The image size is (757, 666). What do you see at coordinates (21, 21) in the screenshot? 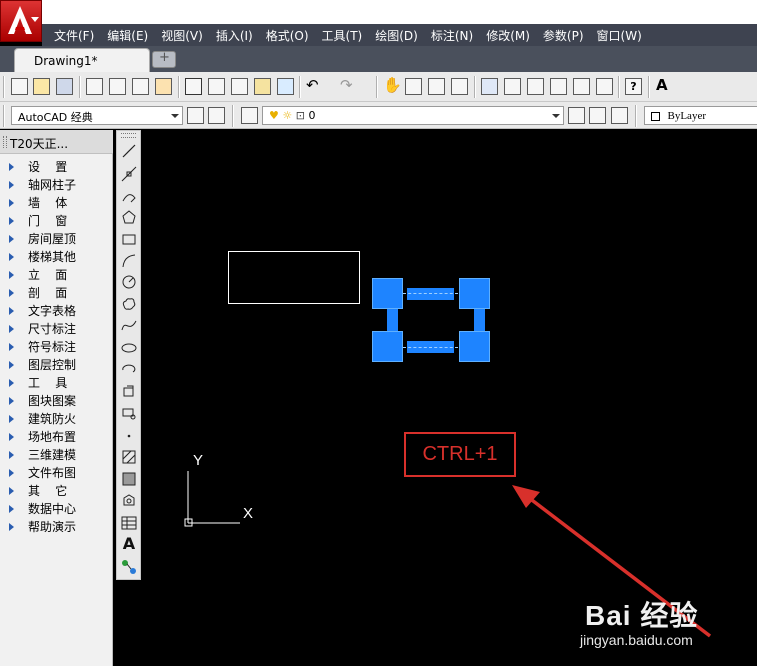
I see `application-menu-button` at bounding box center [21, 21].